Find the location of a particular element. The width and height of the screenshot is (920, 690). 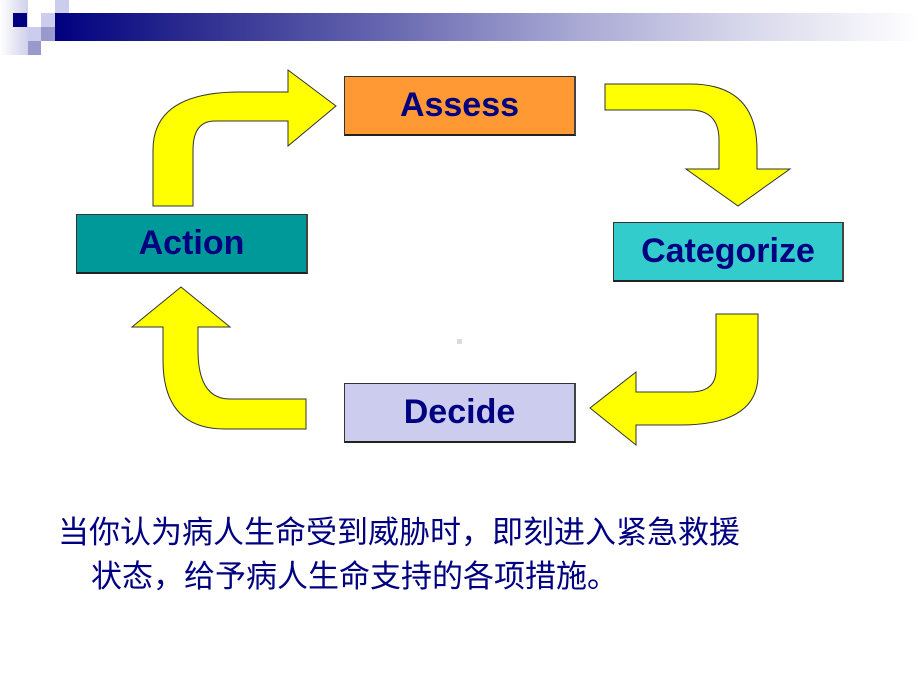

step-action-box: Action is located at coordinates (192, 244).